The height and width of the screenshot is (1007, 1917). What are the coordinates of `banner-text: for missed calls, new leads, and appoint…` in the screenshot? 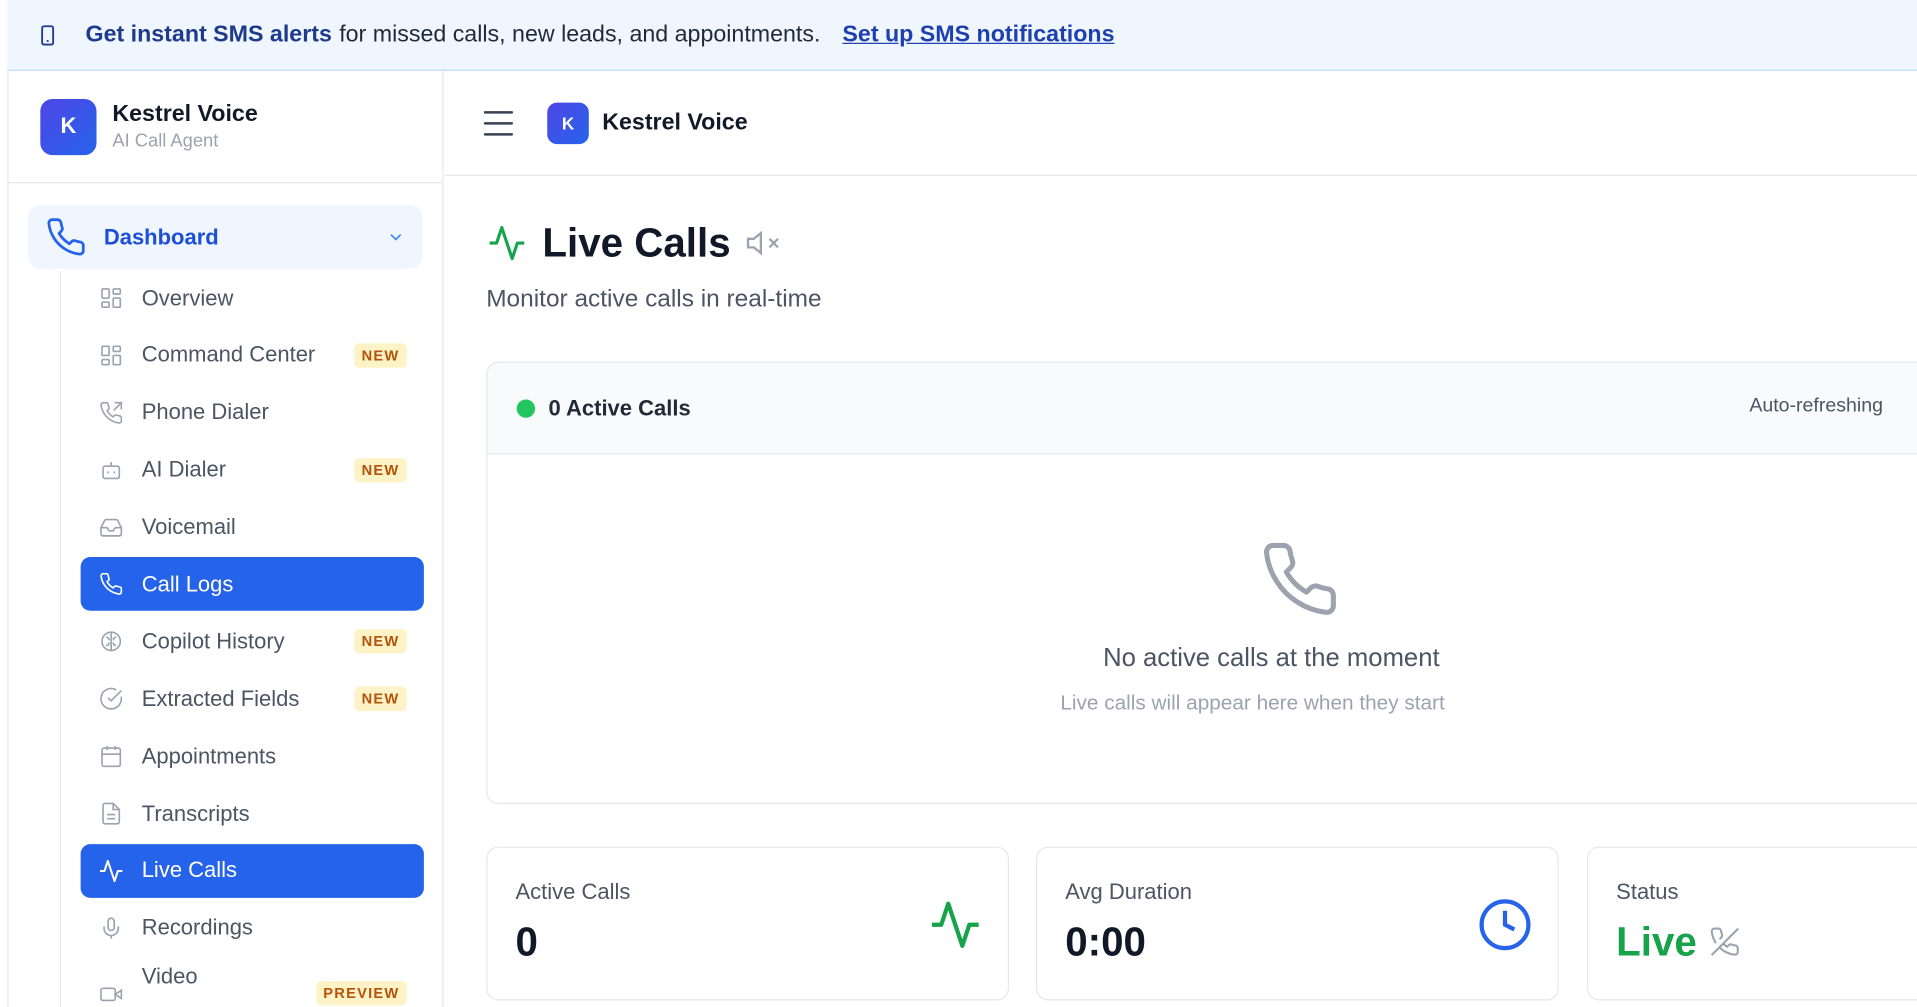 It's located at (580, 34).